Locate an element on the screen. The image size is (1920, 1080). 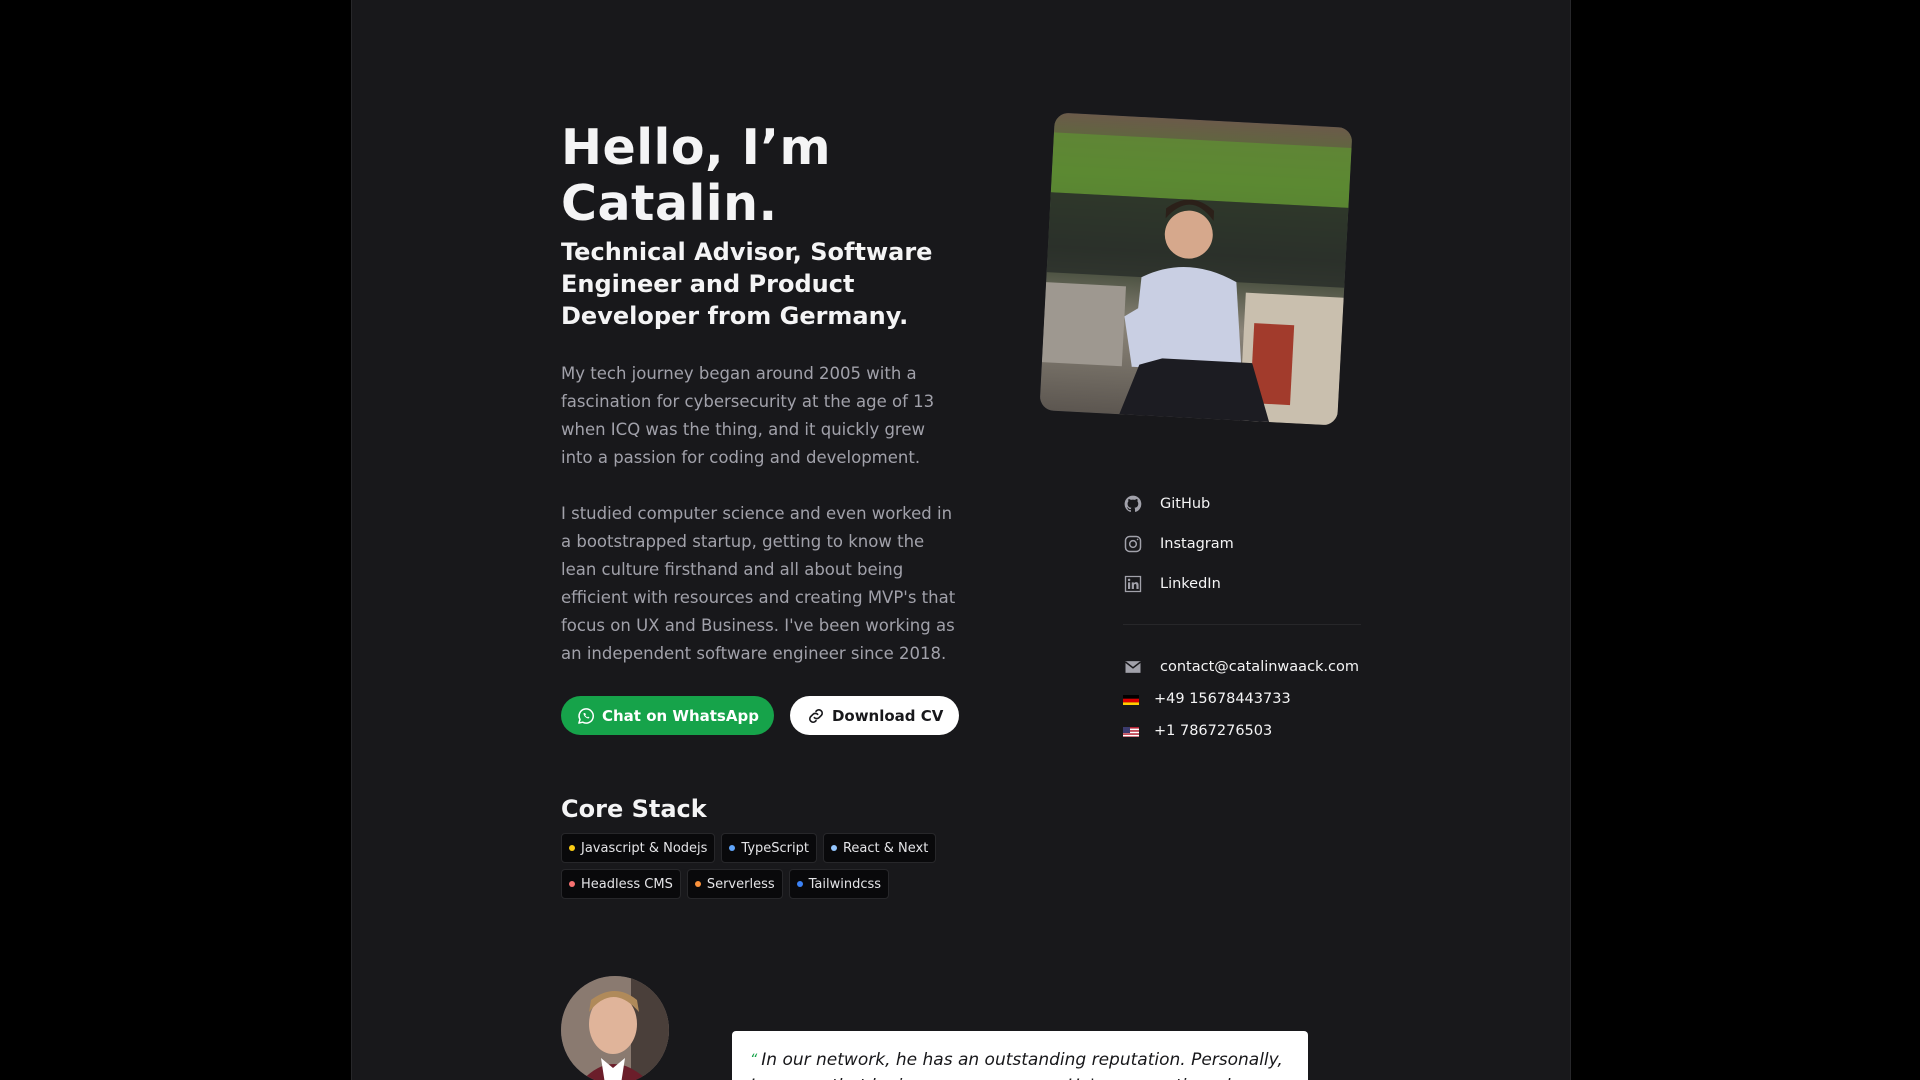
stack-tag: React & Next is located at coordinates (879, 848).